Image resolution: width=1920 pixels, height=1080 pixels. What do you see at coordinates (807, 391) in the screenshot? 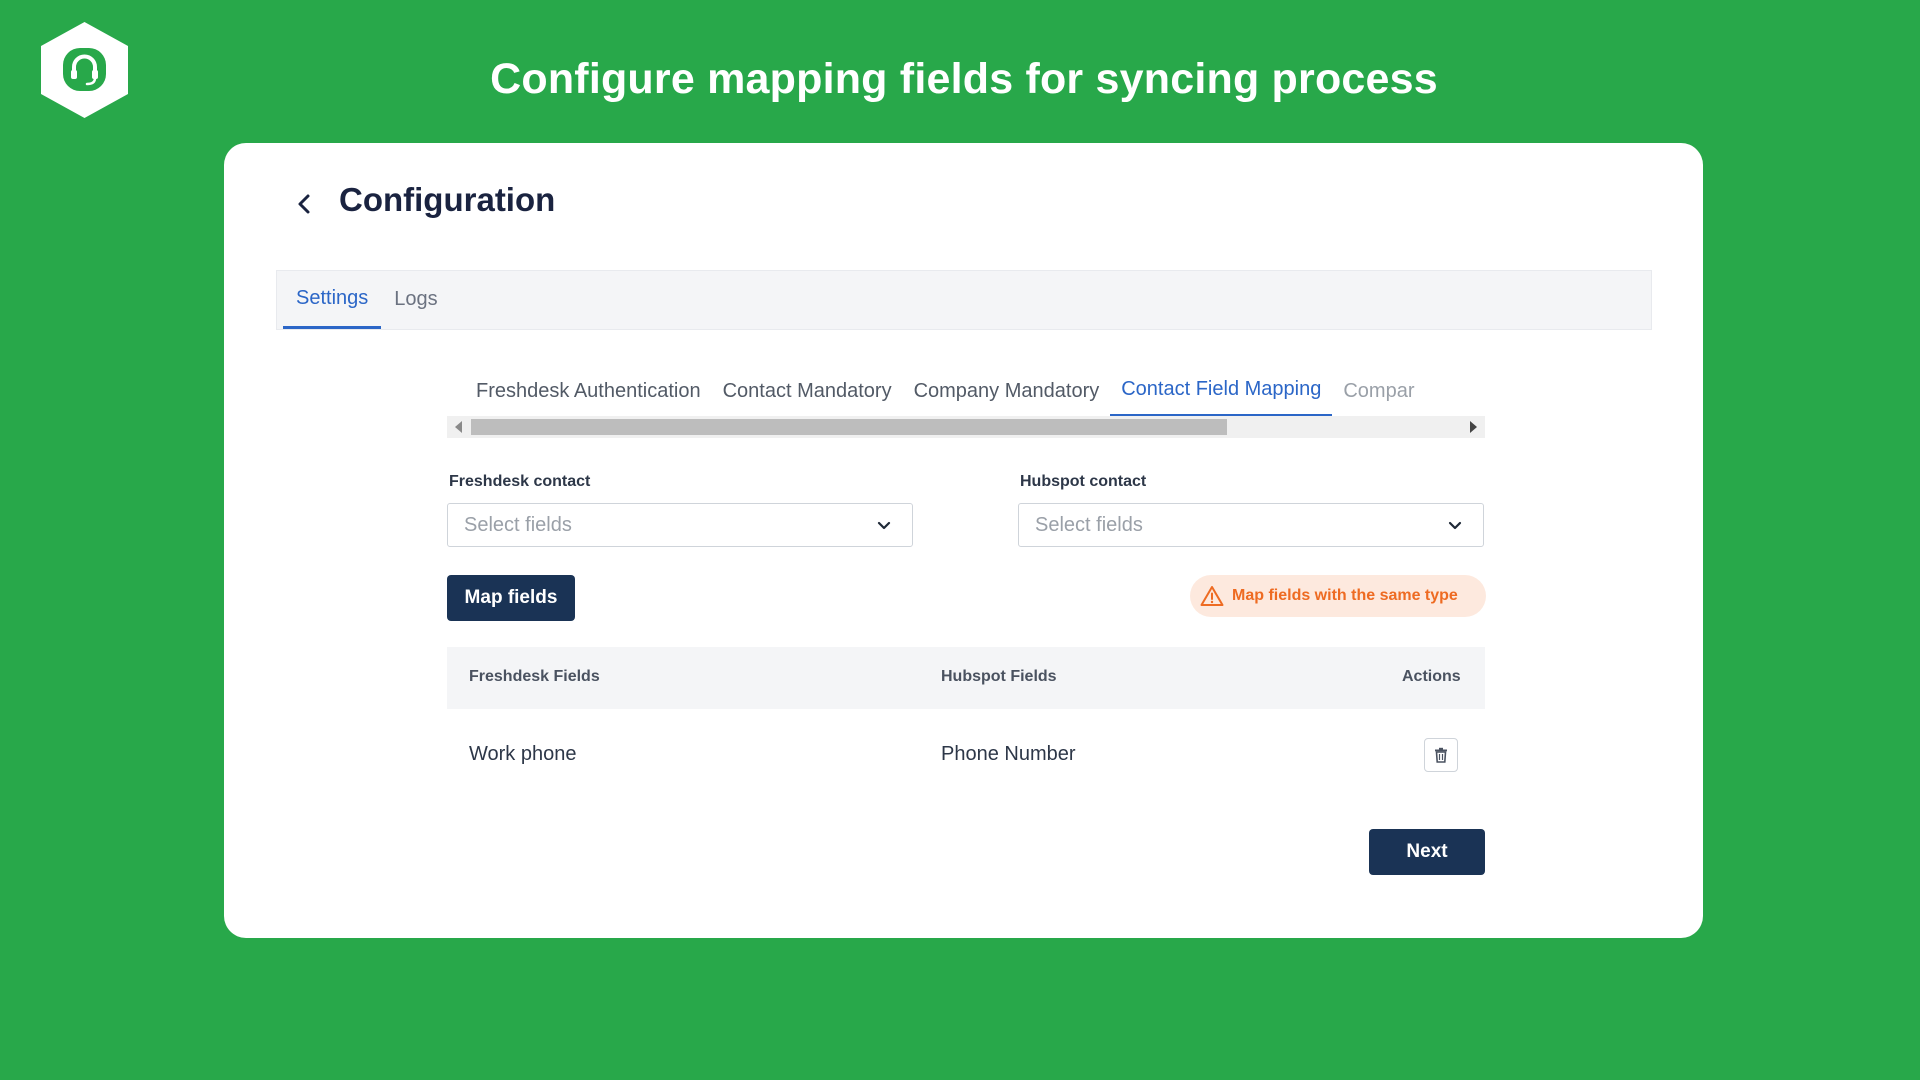
I see `tab-contact-mandatory: Contact Mandatory` at bounding box center [807, 391].